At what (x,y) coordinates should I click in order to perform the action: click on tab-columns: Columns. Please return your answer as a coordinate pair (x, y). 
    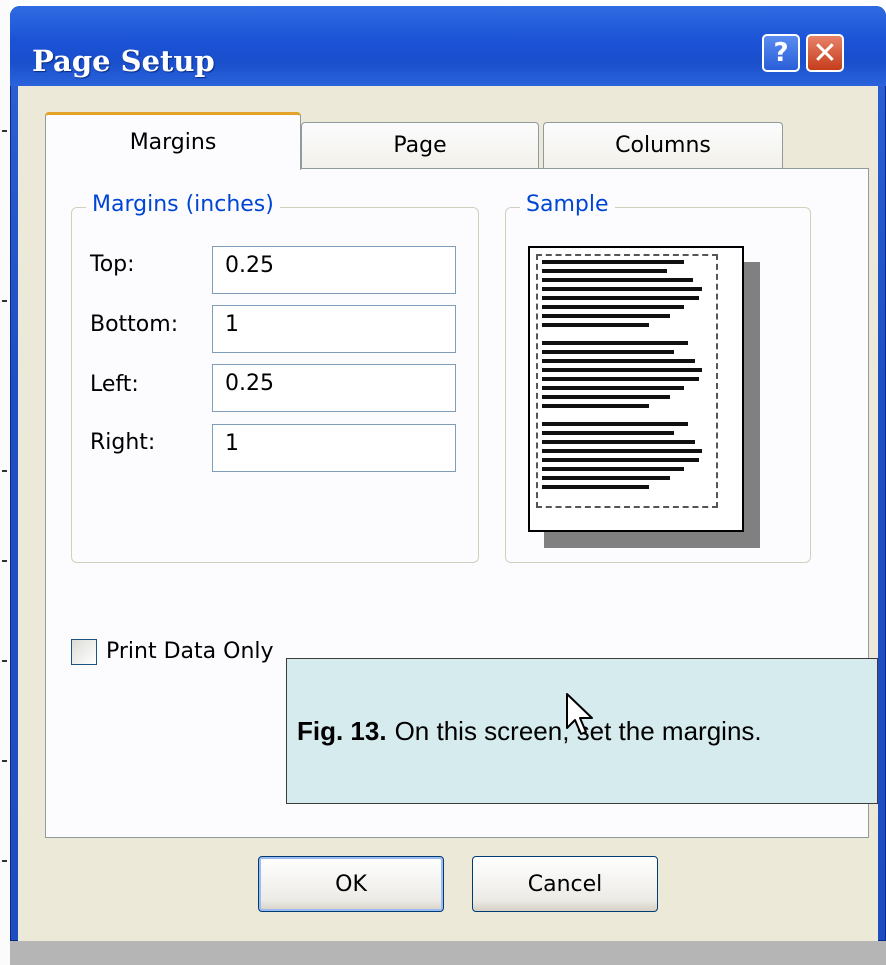
    Looking at the image, I should click on (663, 145).